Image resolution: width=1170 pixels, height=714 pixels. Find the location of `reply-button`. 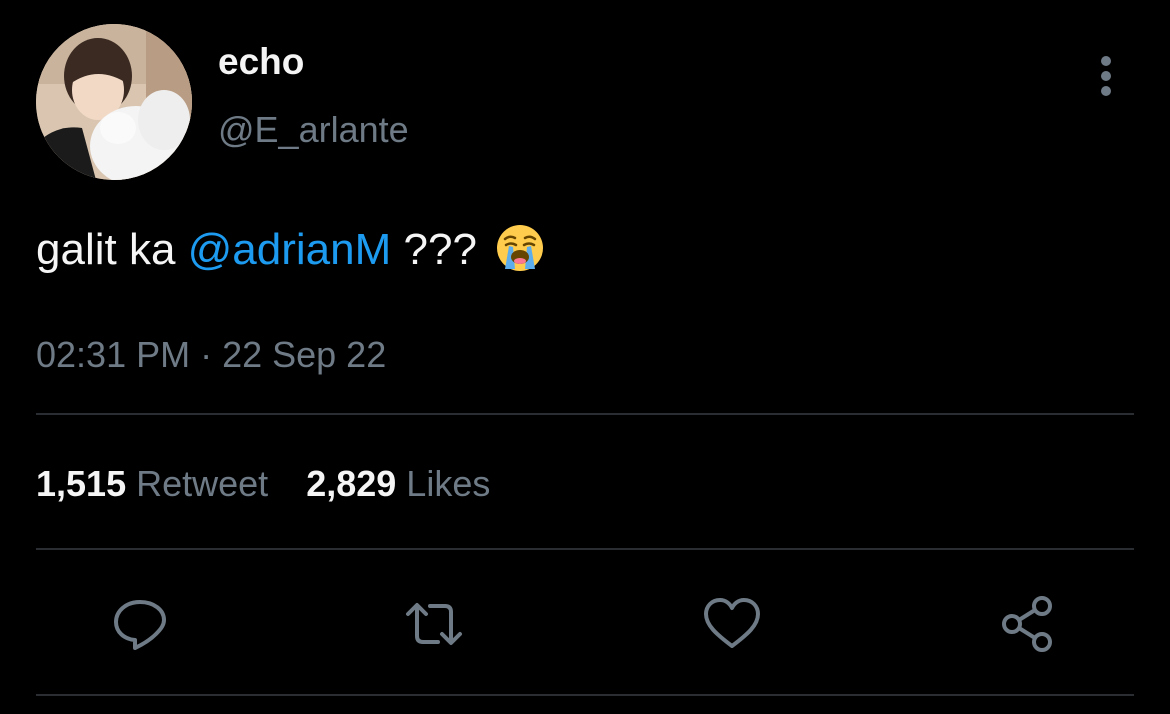

reply-button is located at coordinates (140, 624).